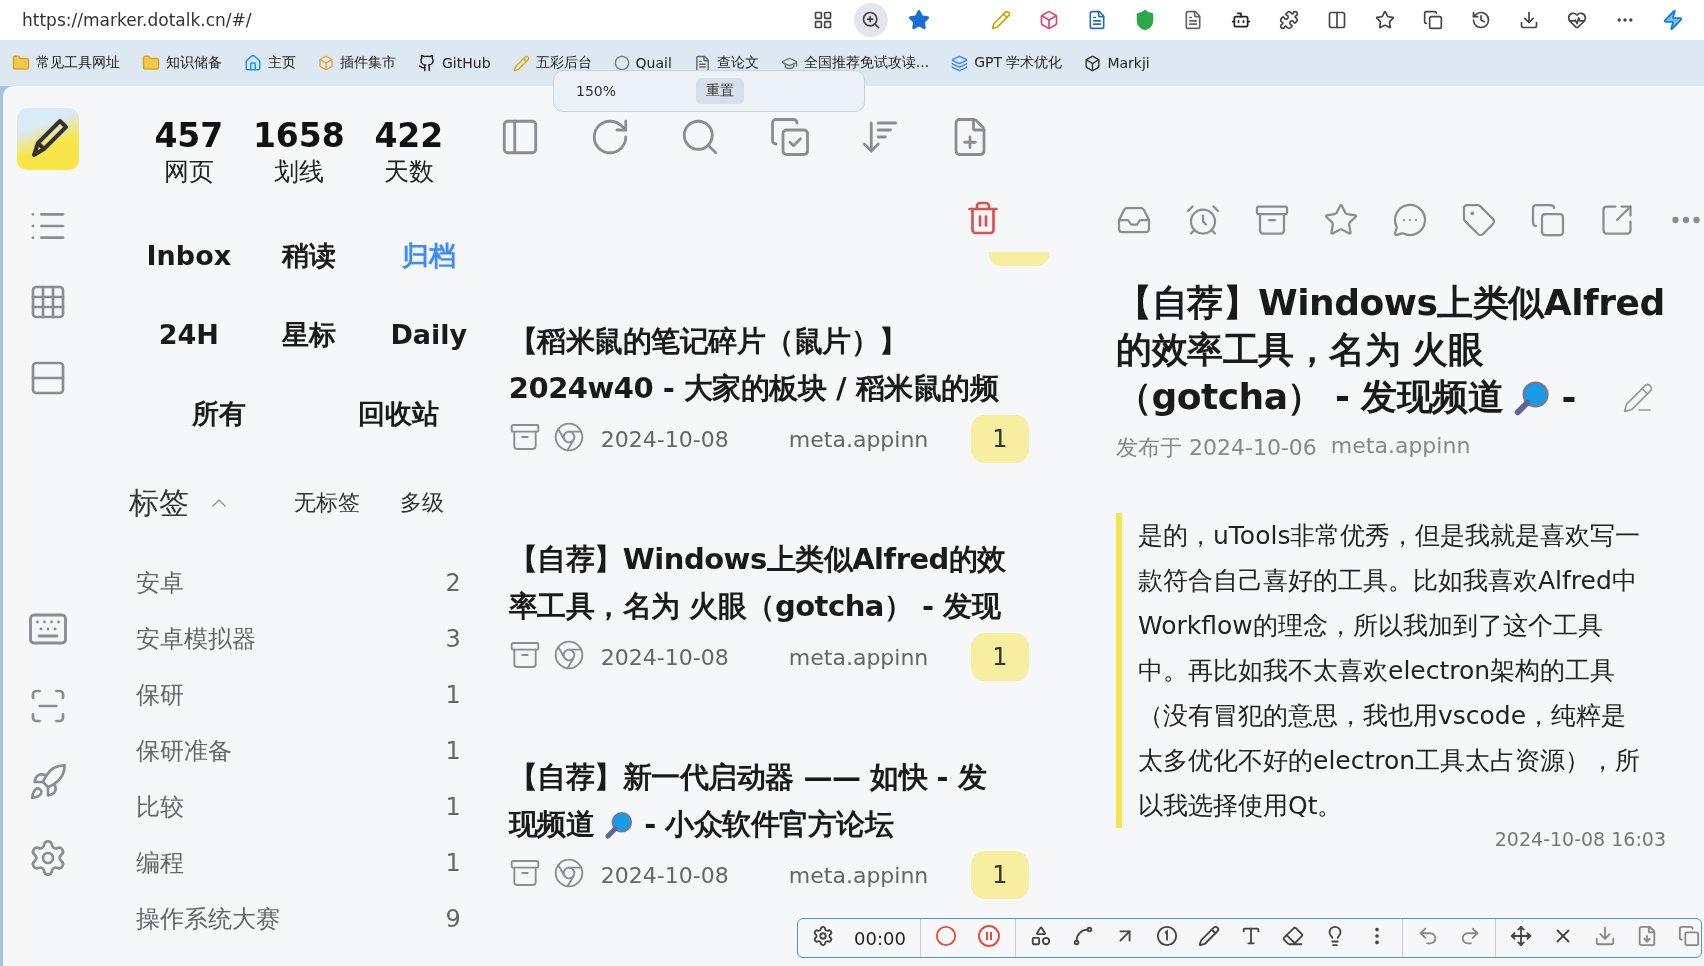  What do you see at coordinates (188, 334) in the screenshot?
I see `view-tab: 24H` at bounding box center [188, 334].